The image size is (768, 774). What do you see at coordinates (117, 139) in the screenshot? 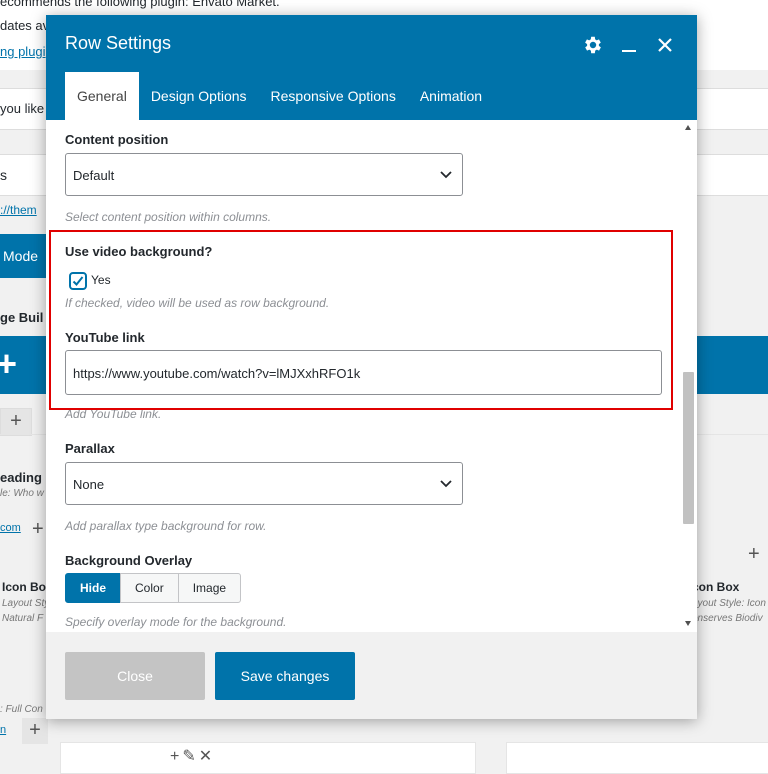
I see `content-position-label: Content position` at bounding box center [117, 139].